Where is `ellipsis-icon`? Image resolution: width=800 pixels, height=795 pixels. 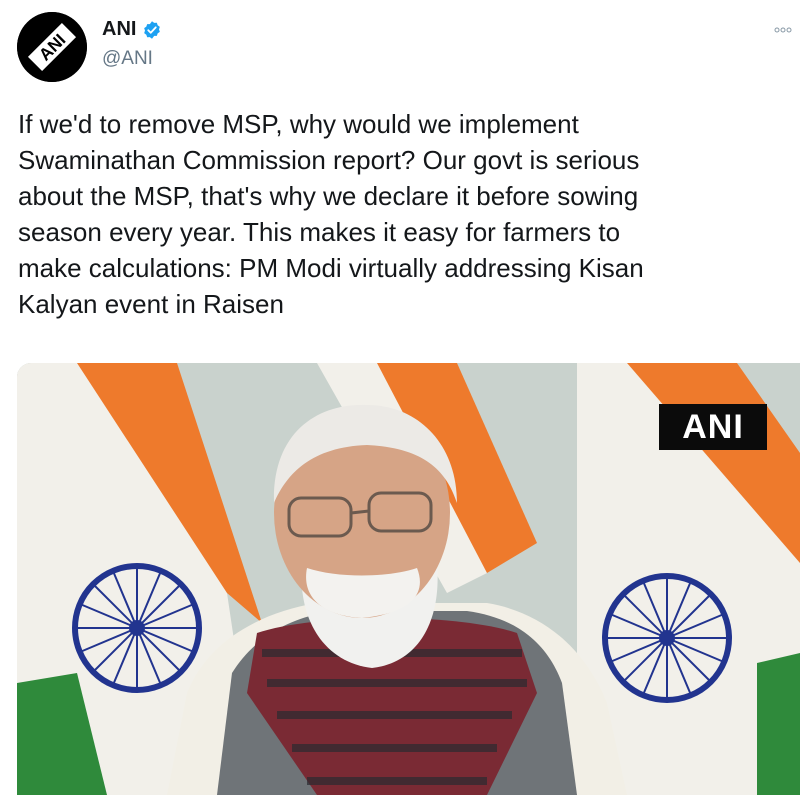
ellipsis-icon is located at coordinates (783, 29).